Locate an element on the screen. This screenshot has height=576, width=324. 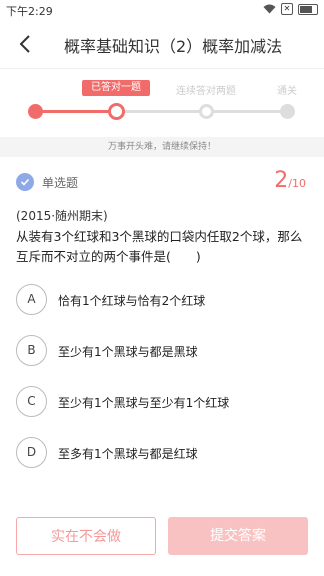
question-total: /10 is located at coordinates (297, 183).